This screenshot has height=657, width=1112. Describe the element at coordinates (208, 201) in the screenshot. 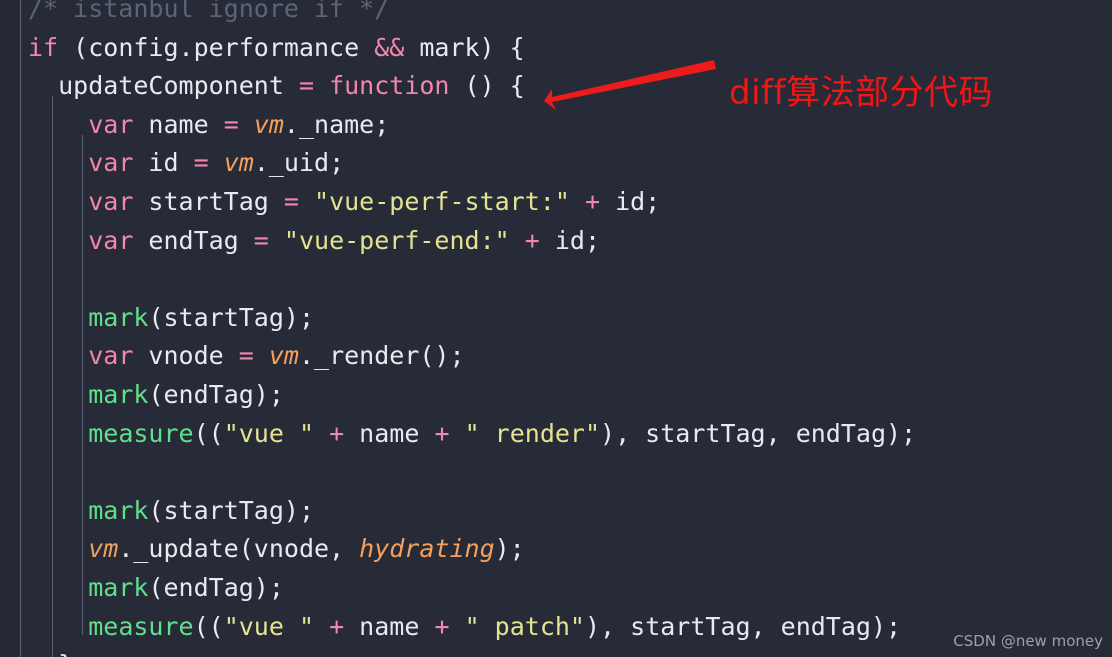

I see `code-token-pln: startTag` at that location.